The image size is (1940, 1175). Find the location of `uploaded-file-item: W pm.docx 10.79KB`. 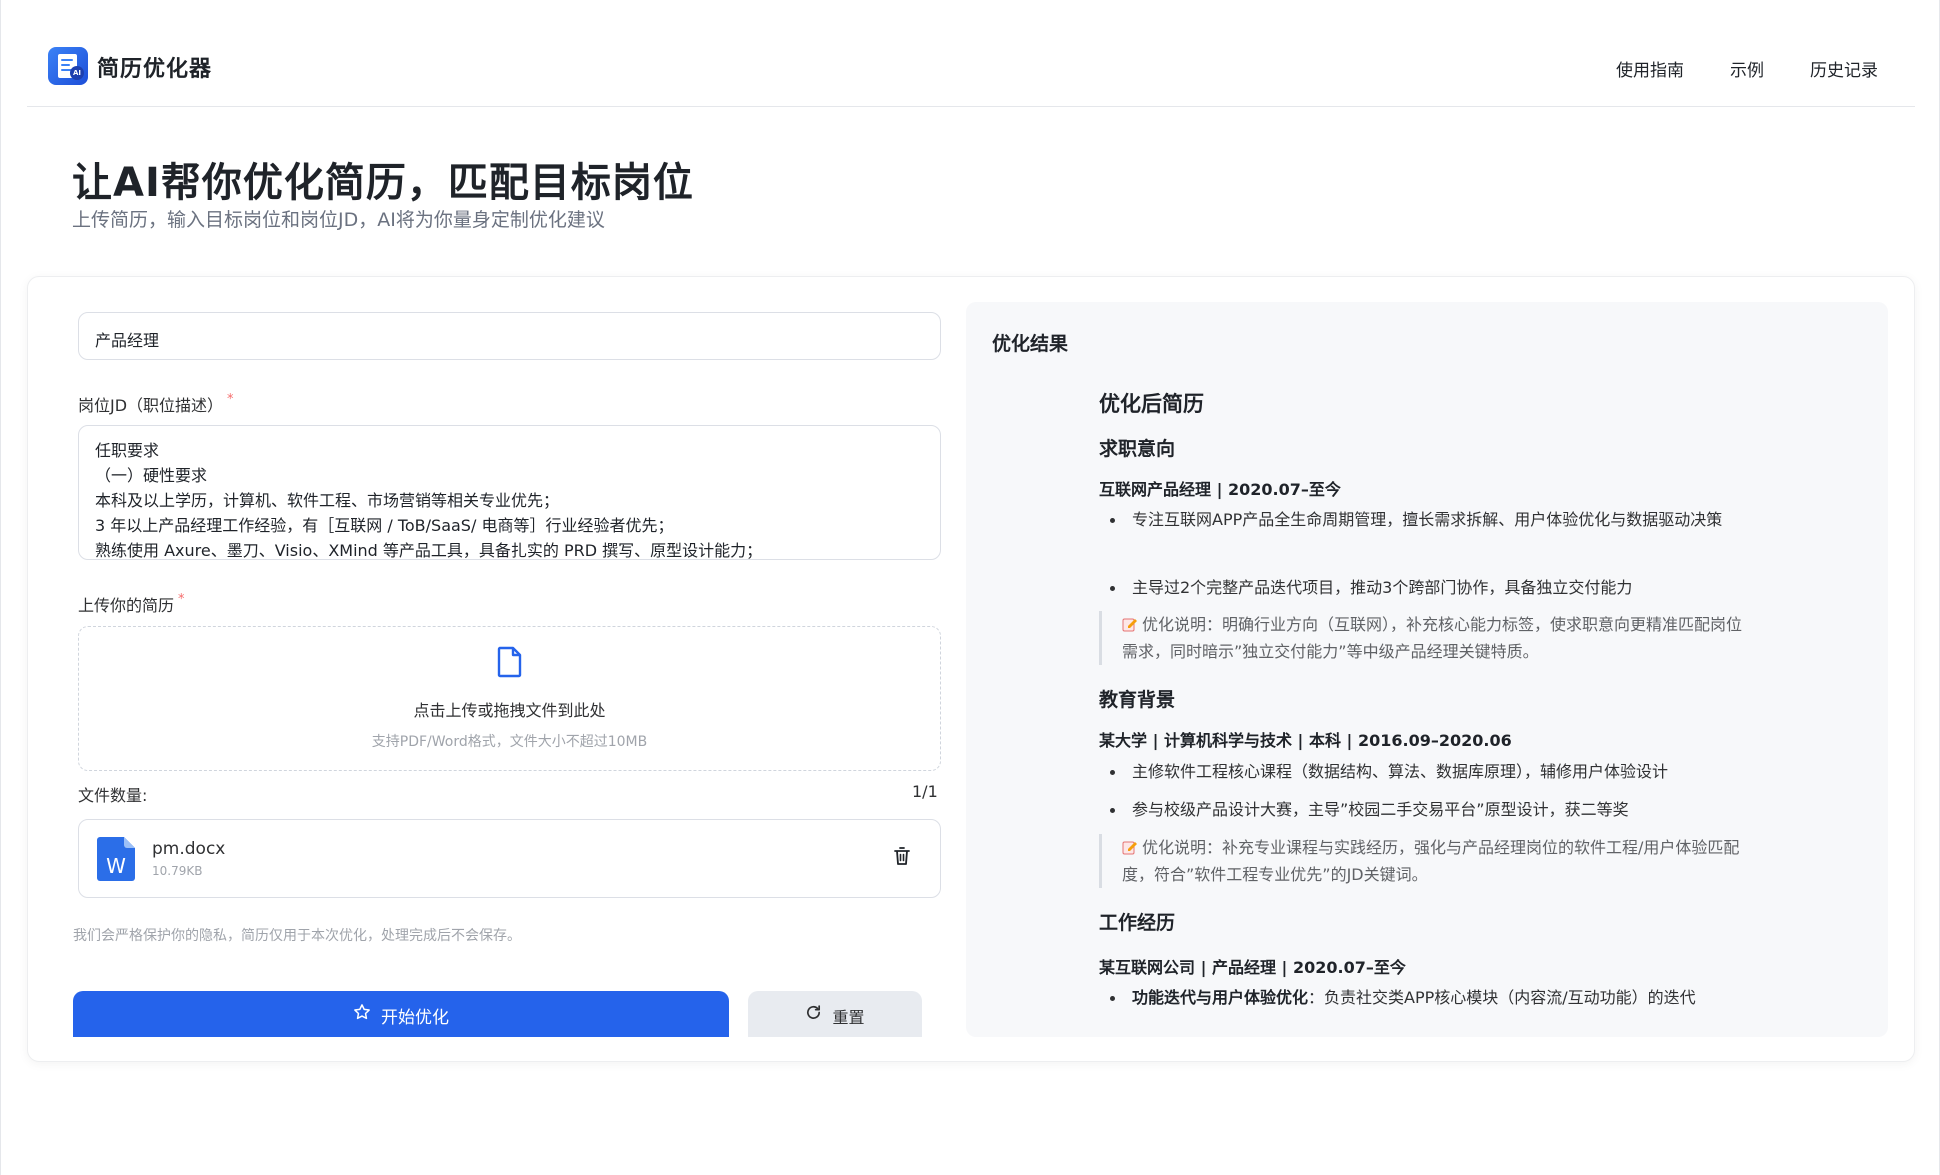

uploaded-file-item: W pm.docx 10.79KB is located at coordinates (509, 858).